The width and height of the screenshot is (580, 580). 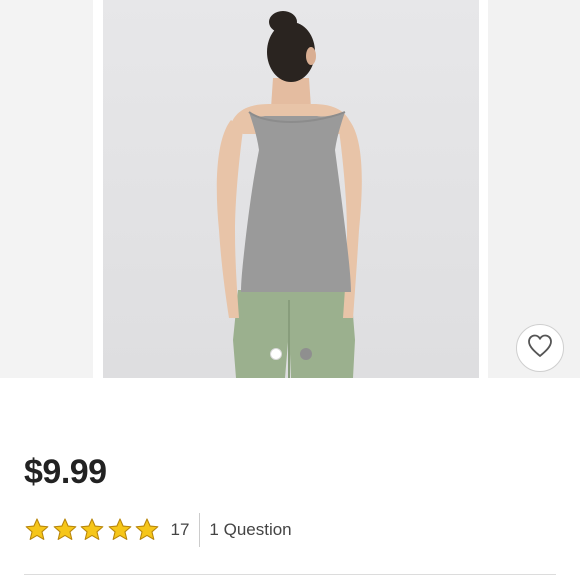 What do you see at coordinates (180, 530) in the screenshot?
I see `review-count-link: 17` at bounding box center [180, 530].